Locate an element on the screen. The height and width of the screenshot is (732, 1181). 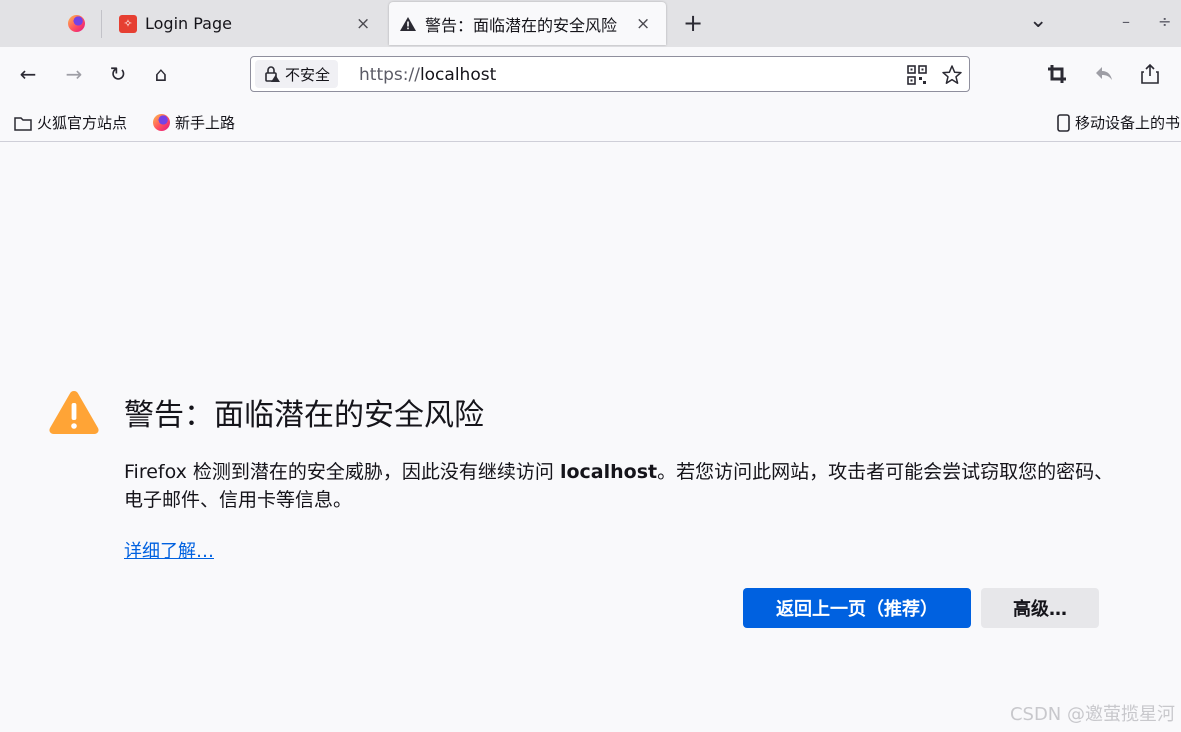
bookmarks-toolbar: 火狐官方站点 新手上路 移动设备上的书 is located at coordinates (590, 122).